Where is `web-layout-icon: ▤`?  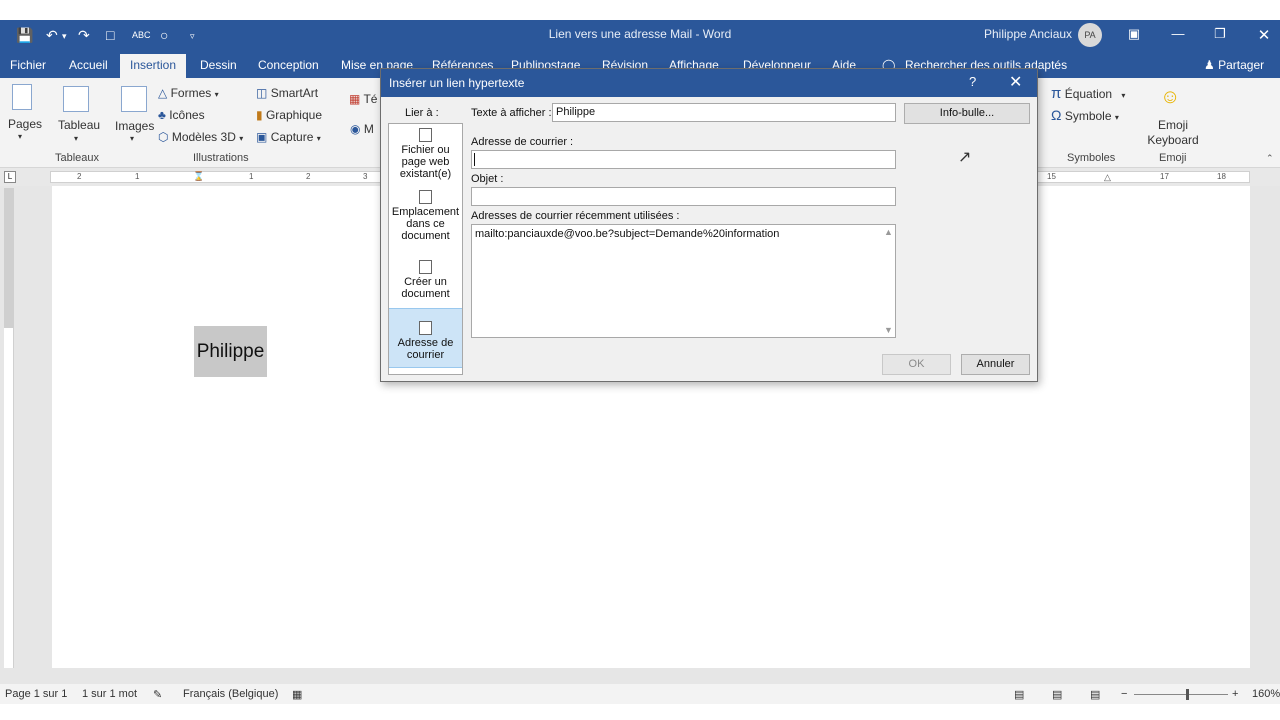 web-layout-icon: ▤ is located at coordinates (1095, 694).